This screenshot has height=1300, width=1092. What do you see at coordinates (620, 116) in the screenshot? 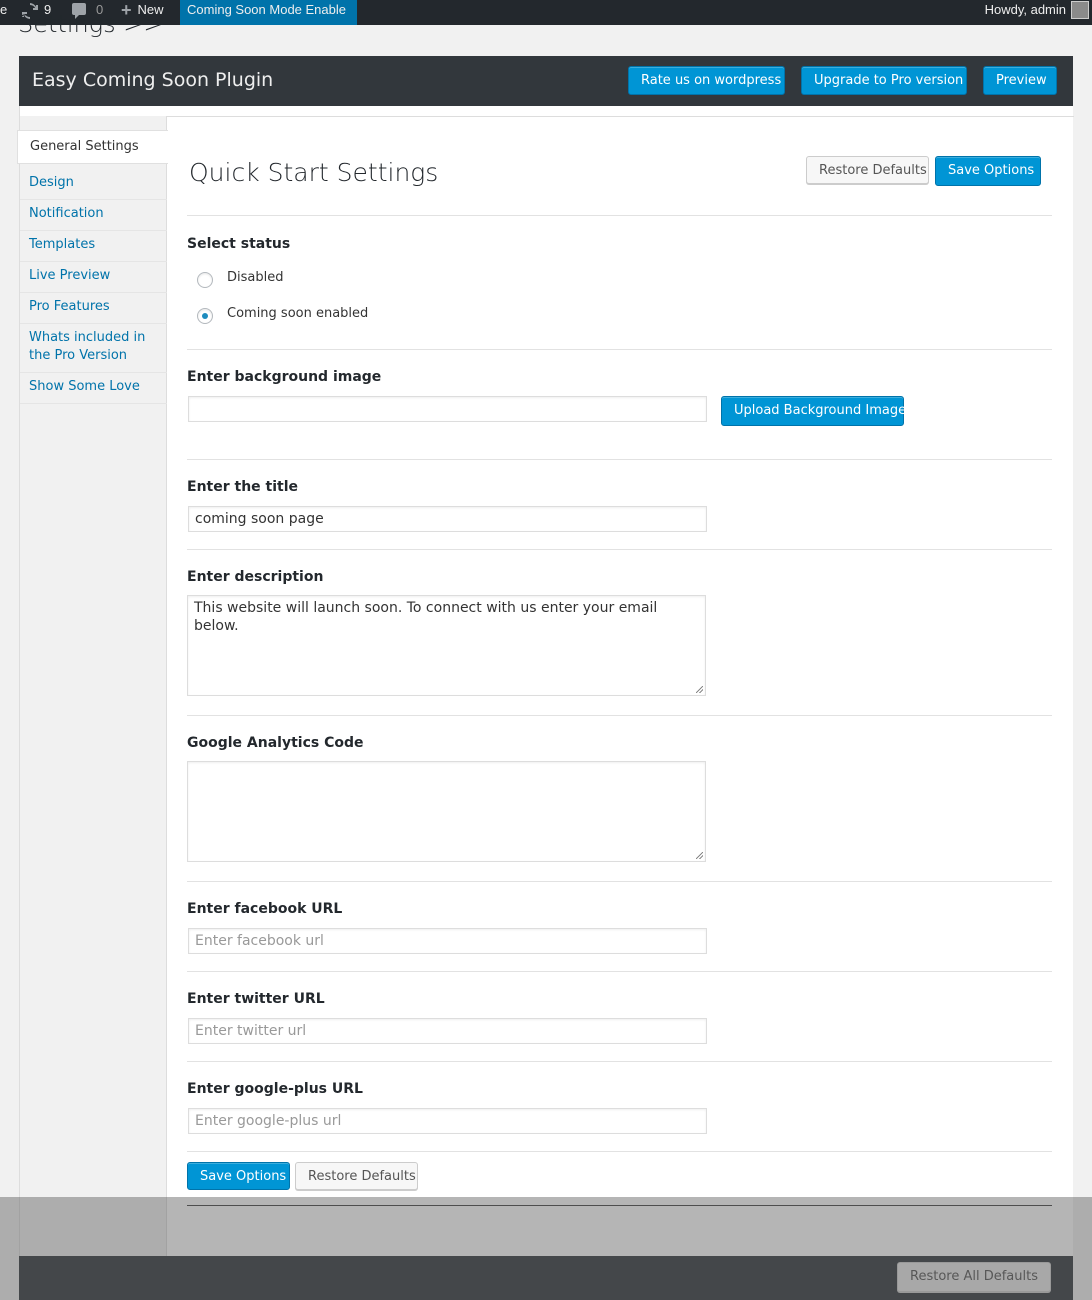
I see `content-top-border` at bounding box center [620, 116].